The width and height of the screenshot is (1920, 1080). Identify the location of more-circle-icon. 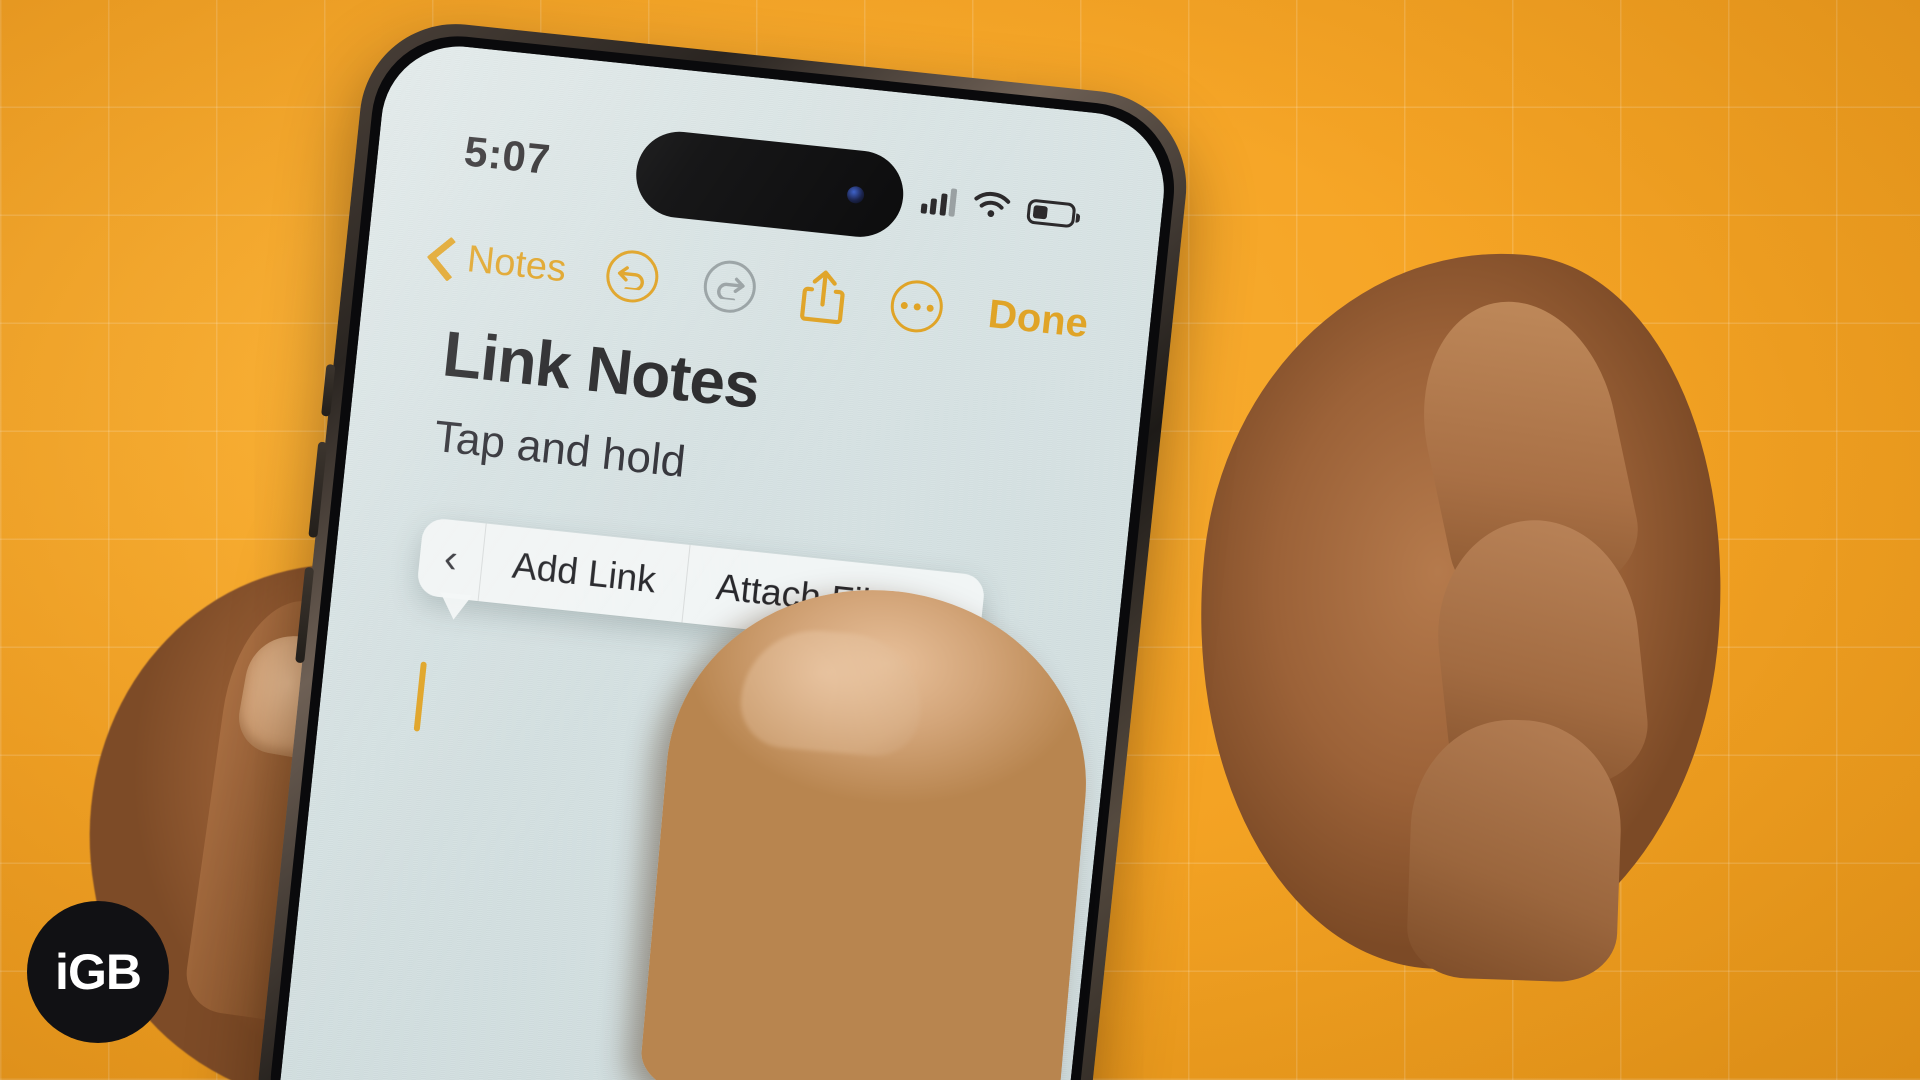
(917, 306).